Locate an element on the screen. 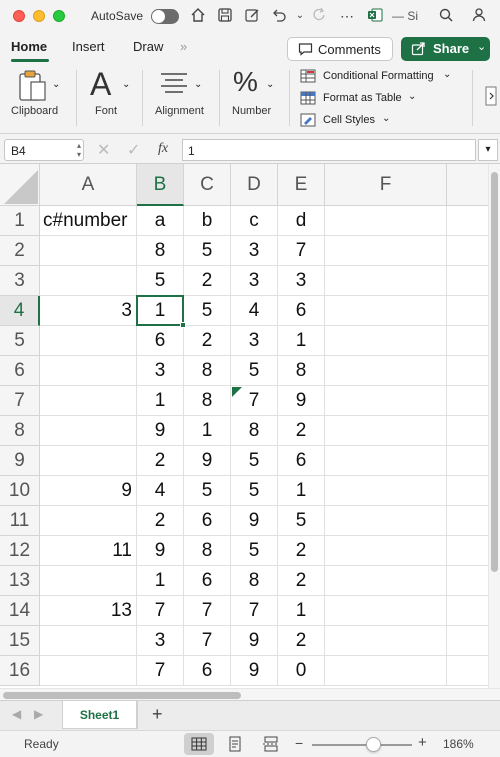  column-header-c: C is located at coordinates (207, 185).